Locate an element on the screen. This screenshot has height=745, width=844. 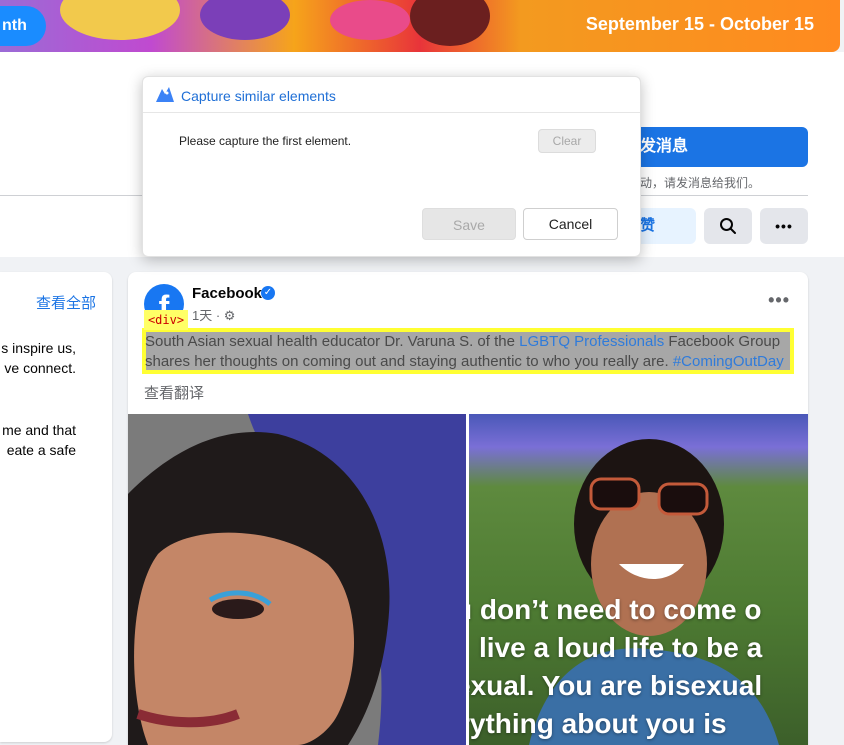
dialog-message: Please capture the first element. is located at coordinates (265, 141).